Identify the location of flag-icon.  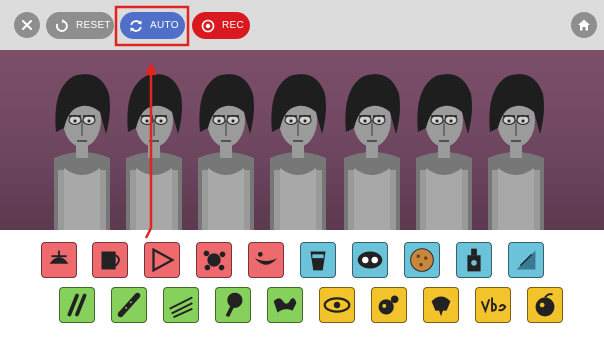
(526, 260).